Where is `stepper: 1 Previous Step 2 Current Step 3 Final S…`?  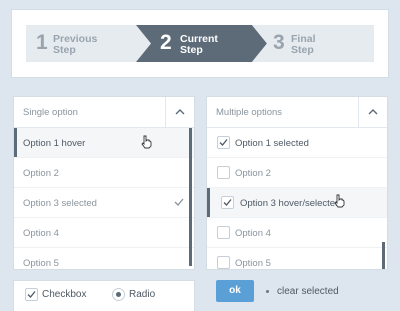
stepper: 1 Previous Step 2 Current Step 3 Final S… is located at coordinates (200, 43).